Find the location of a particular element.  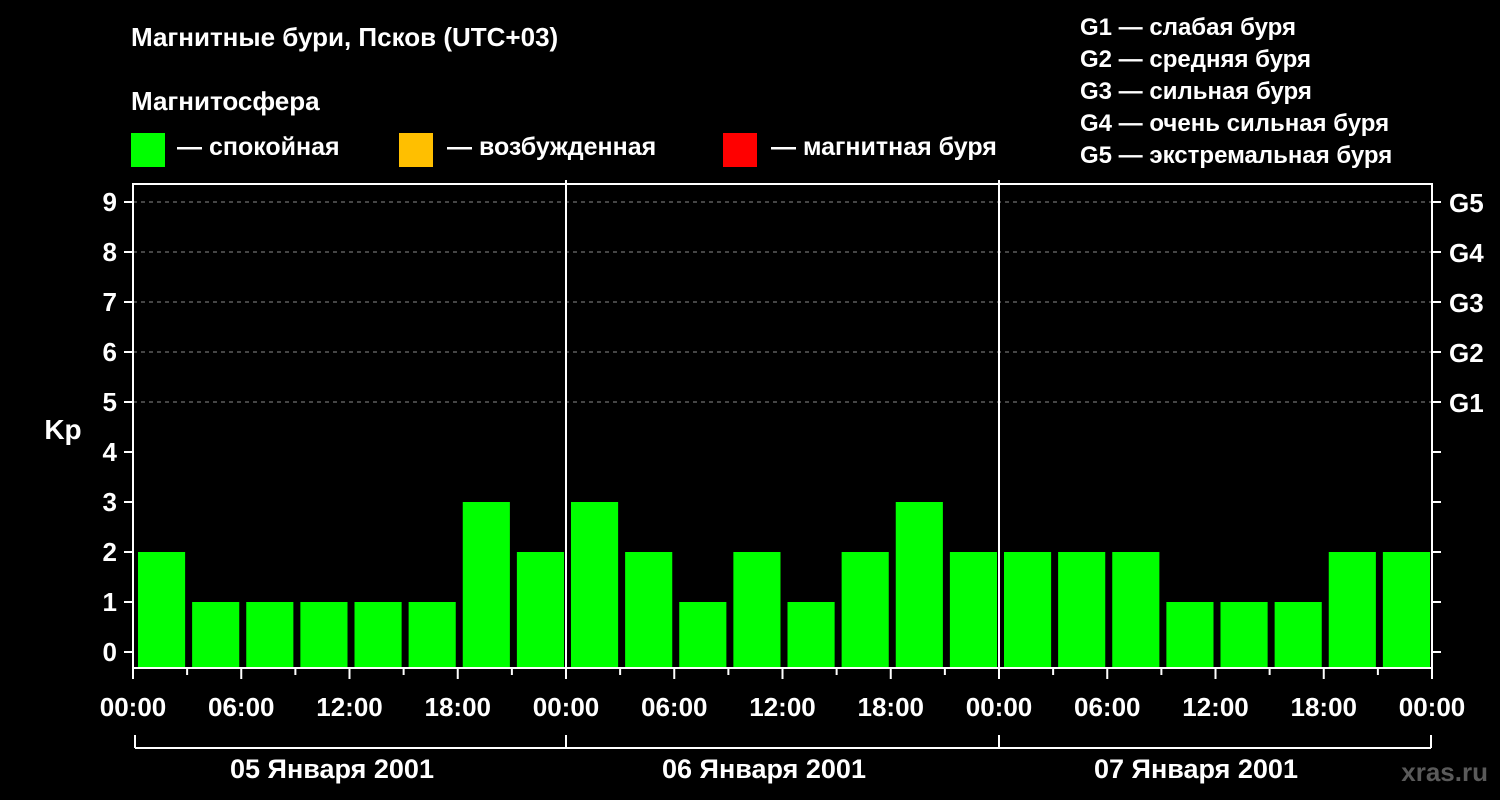

watermark: xras.ru is located at coordinates (1444, 772).